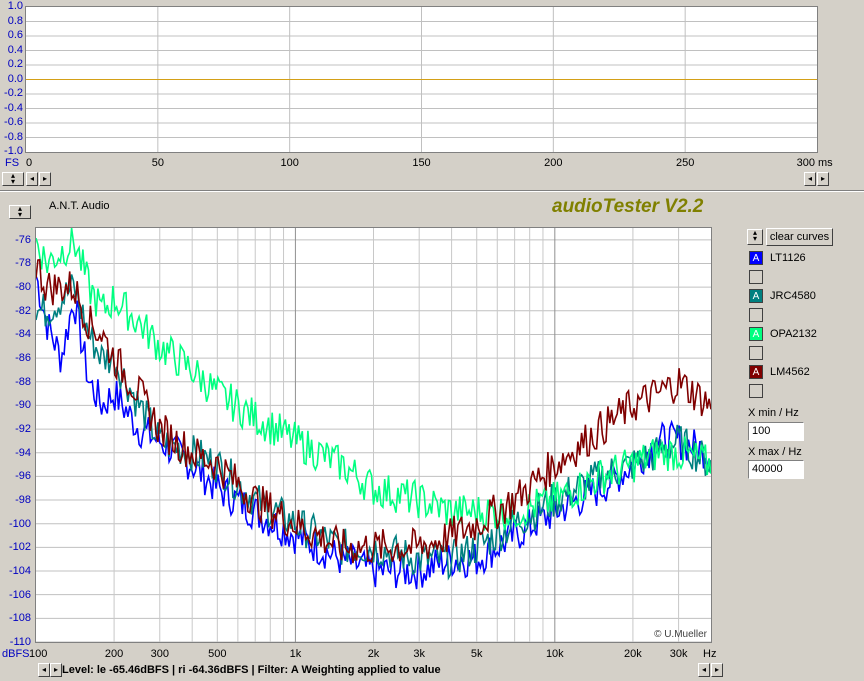  I want to click on spectrum-y-tick: -110, so click(20, 642).